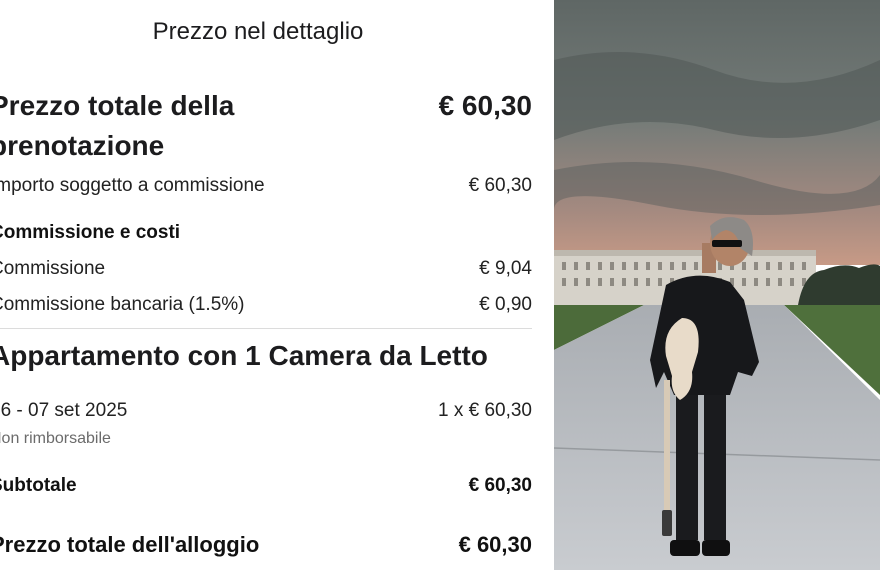  Describe the element at coordinates (266, 146) in the screenshot. I see `total-booking-row-2: prenotazione` at that location.